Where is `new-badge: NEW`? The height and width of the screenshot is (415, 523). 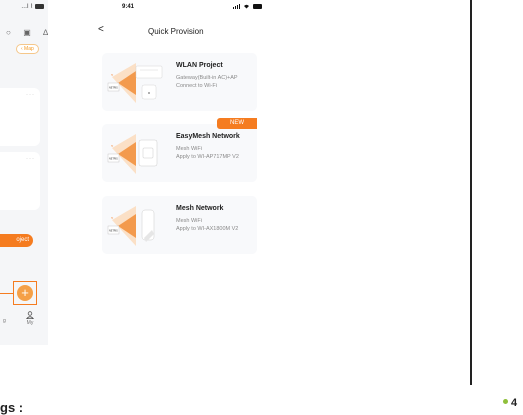 new-badge: NEW is located at coordinates (237, 123).